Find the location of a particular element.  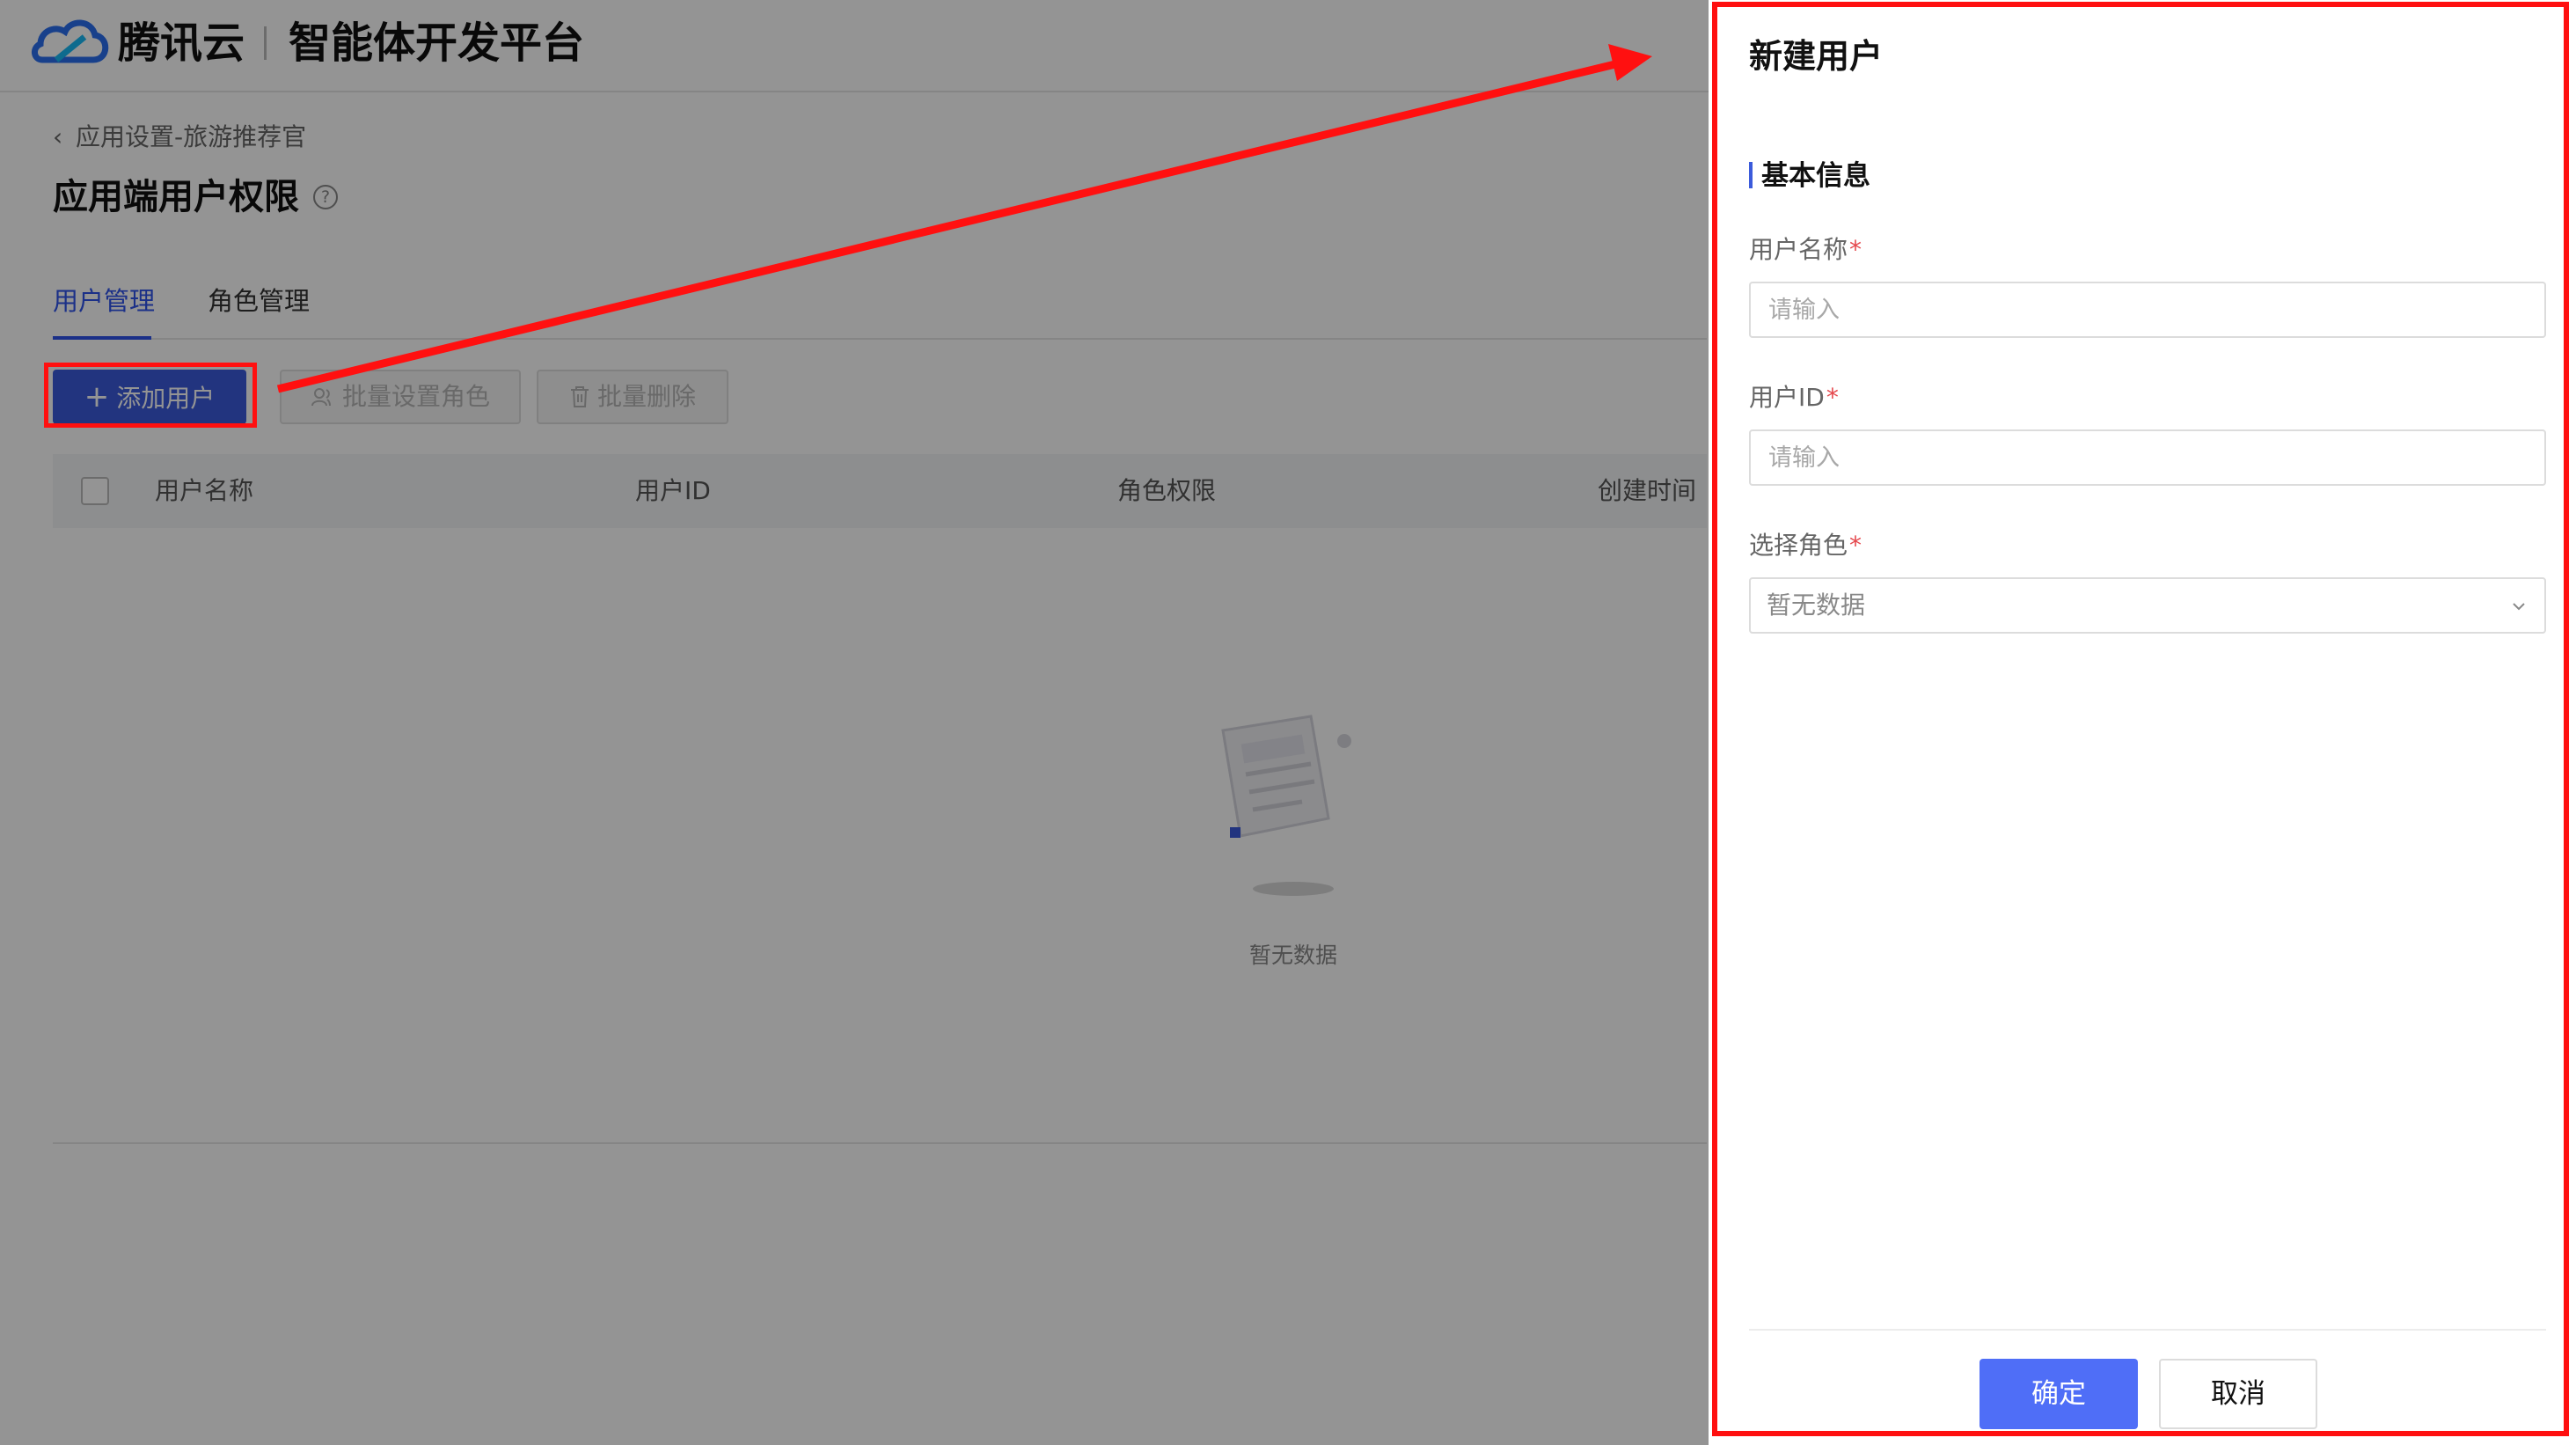

annotation-arrow-icon is located at coordinates (964, 219).